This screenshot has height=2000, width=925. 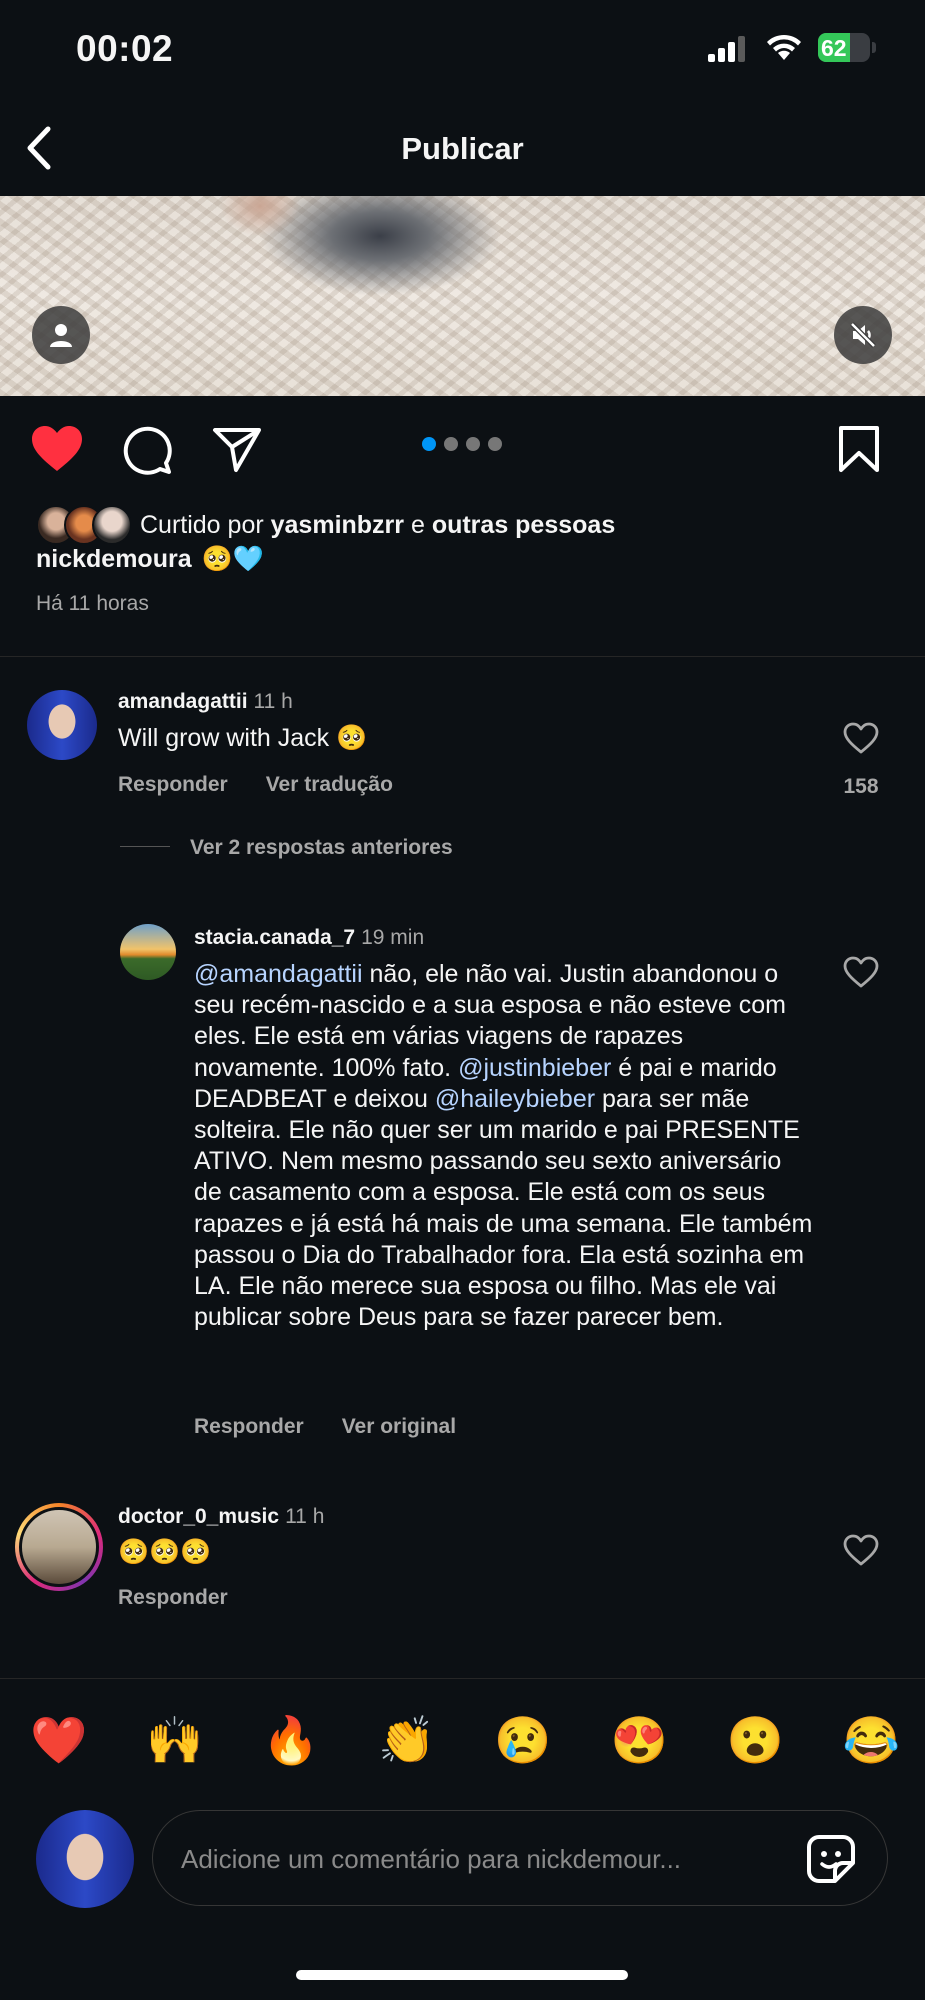 What do you see at coordinates (831, 1859) in the screenshot?
I see `sticker-icon` at bounding box center [831, 1859].